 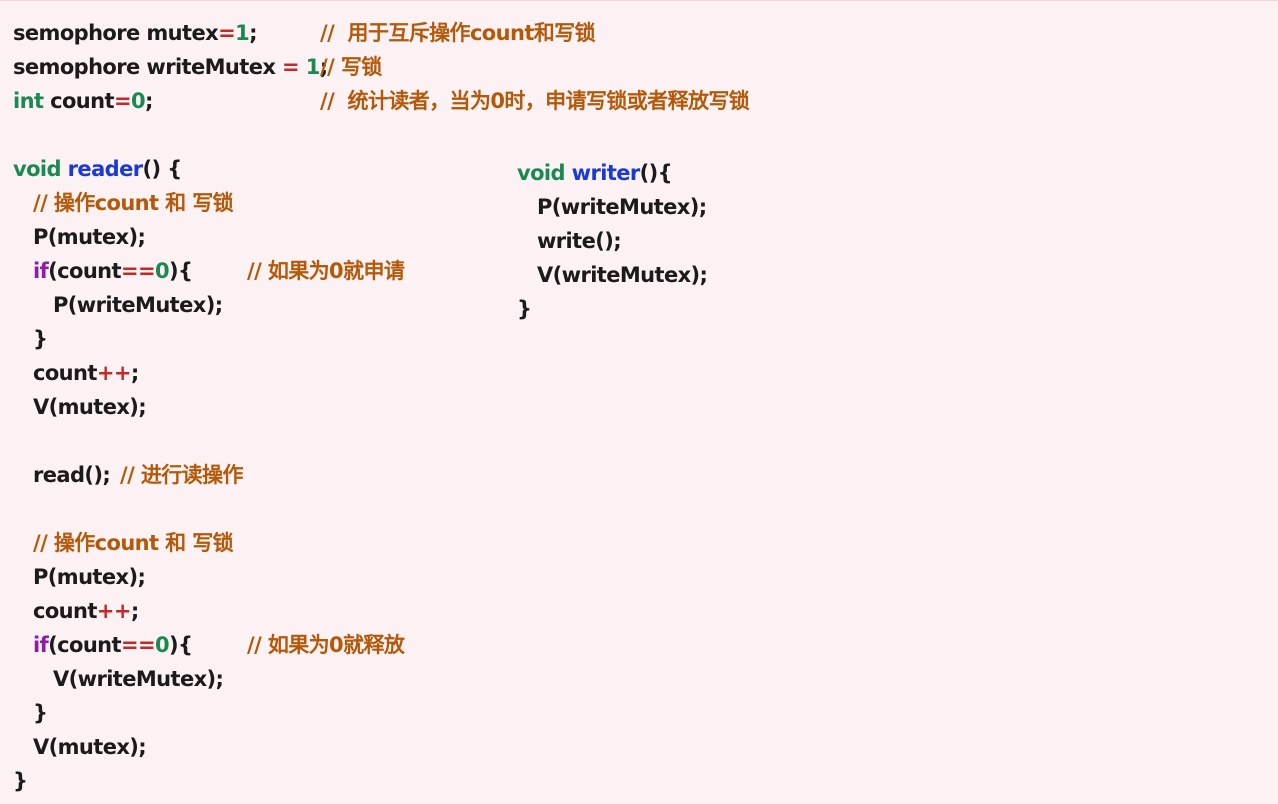 I want to click on code-line-reader-signature: void reader() {, so click(x=97, y=169).